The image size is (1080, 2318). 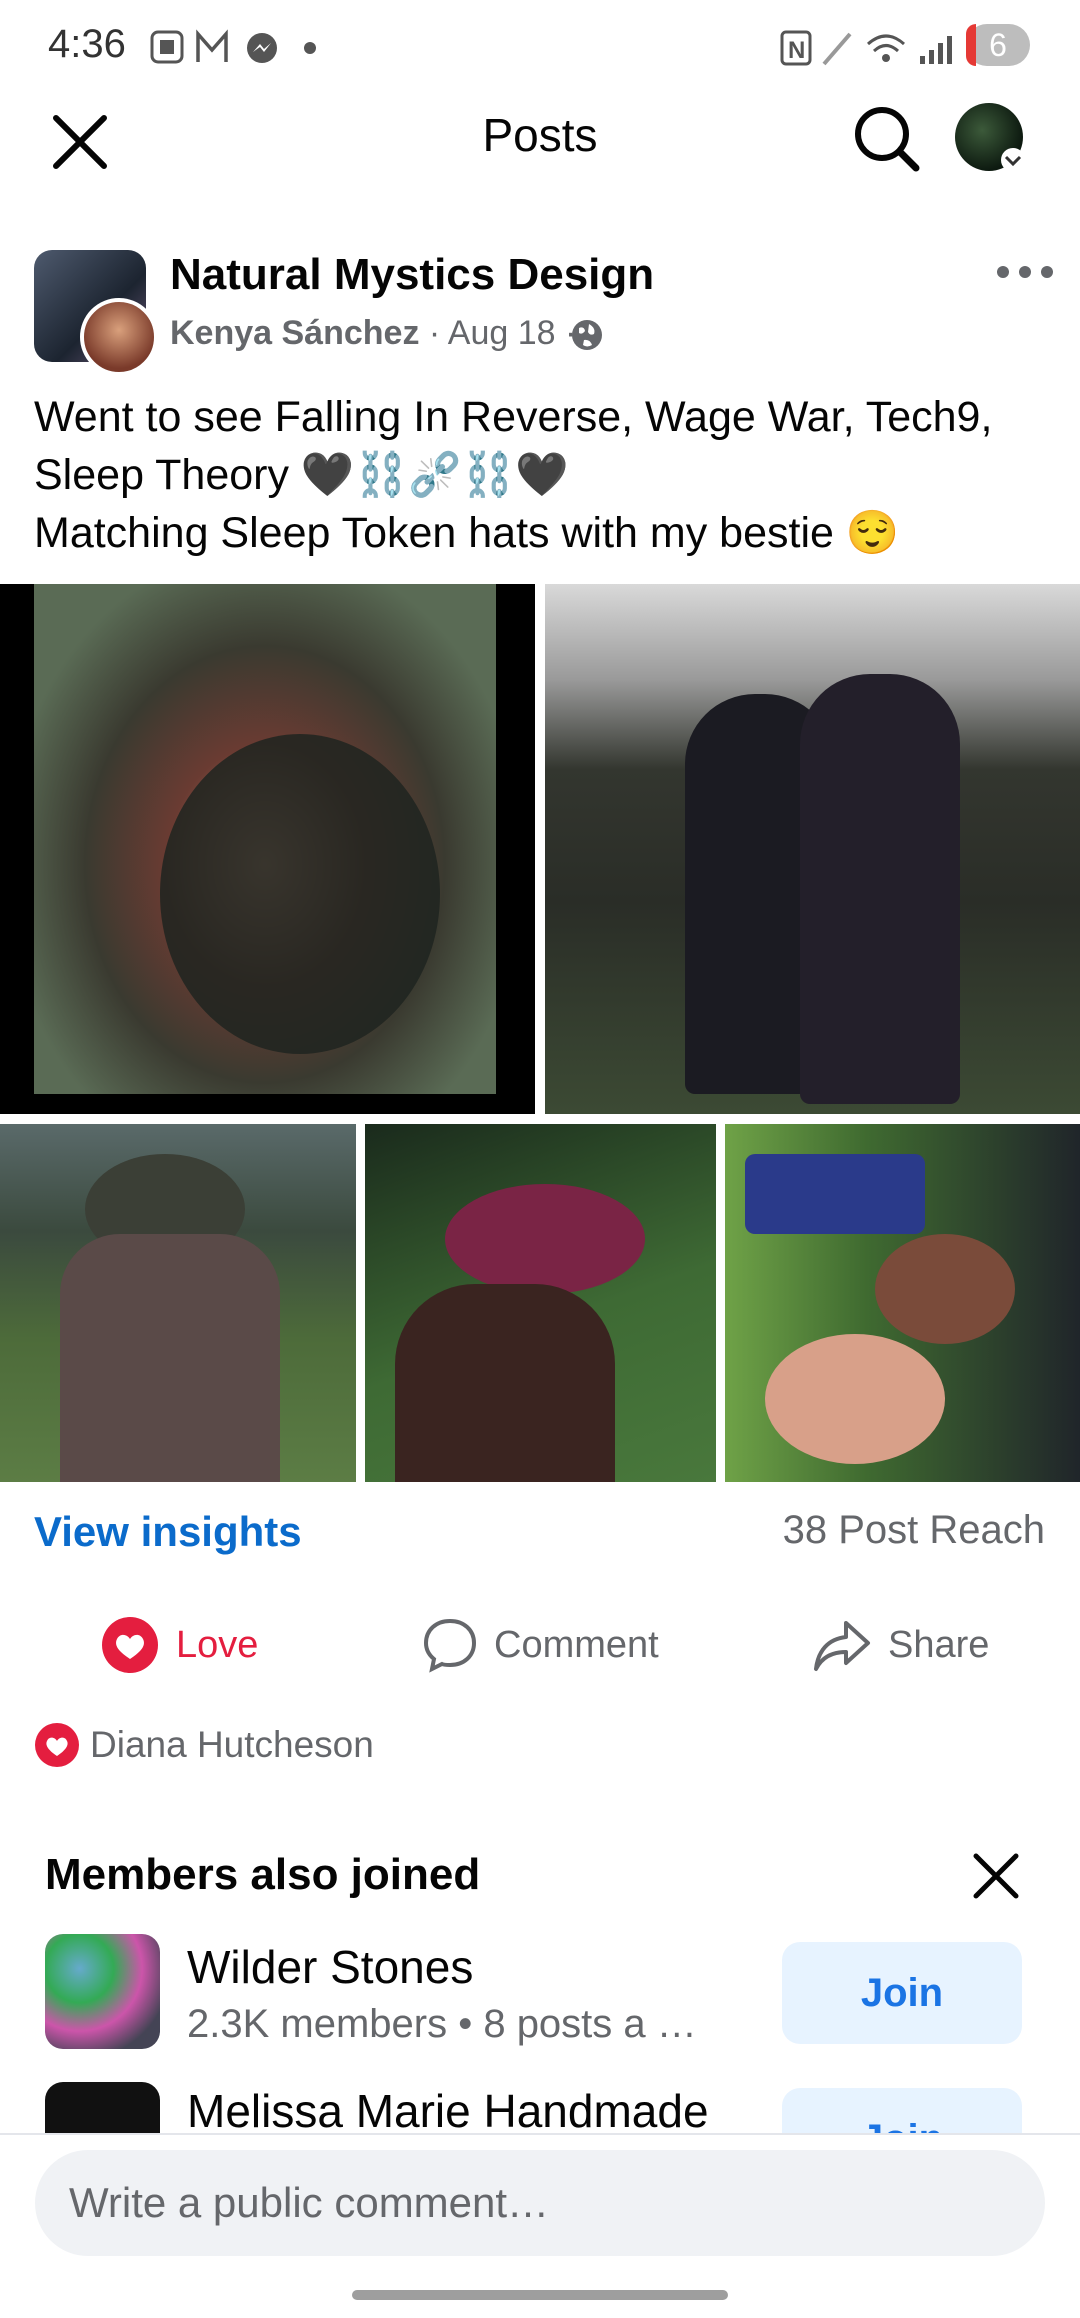 What do you see at coordinates (902, 1993) in the screenshot?
I see `join-button: Join` at bounding box center [902, 1993].